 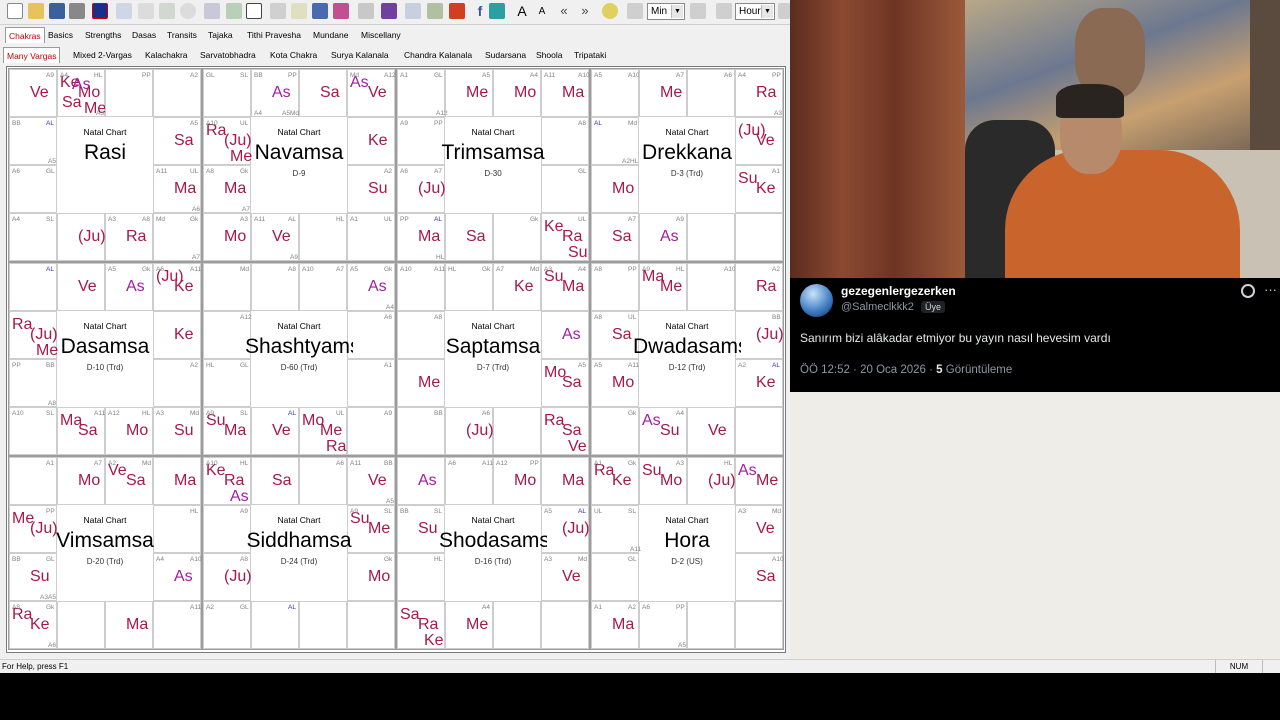 I want to click on house-cell: Mo A3, so click(x=227, y=237).